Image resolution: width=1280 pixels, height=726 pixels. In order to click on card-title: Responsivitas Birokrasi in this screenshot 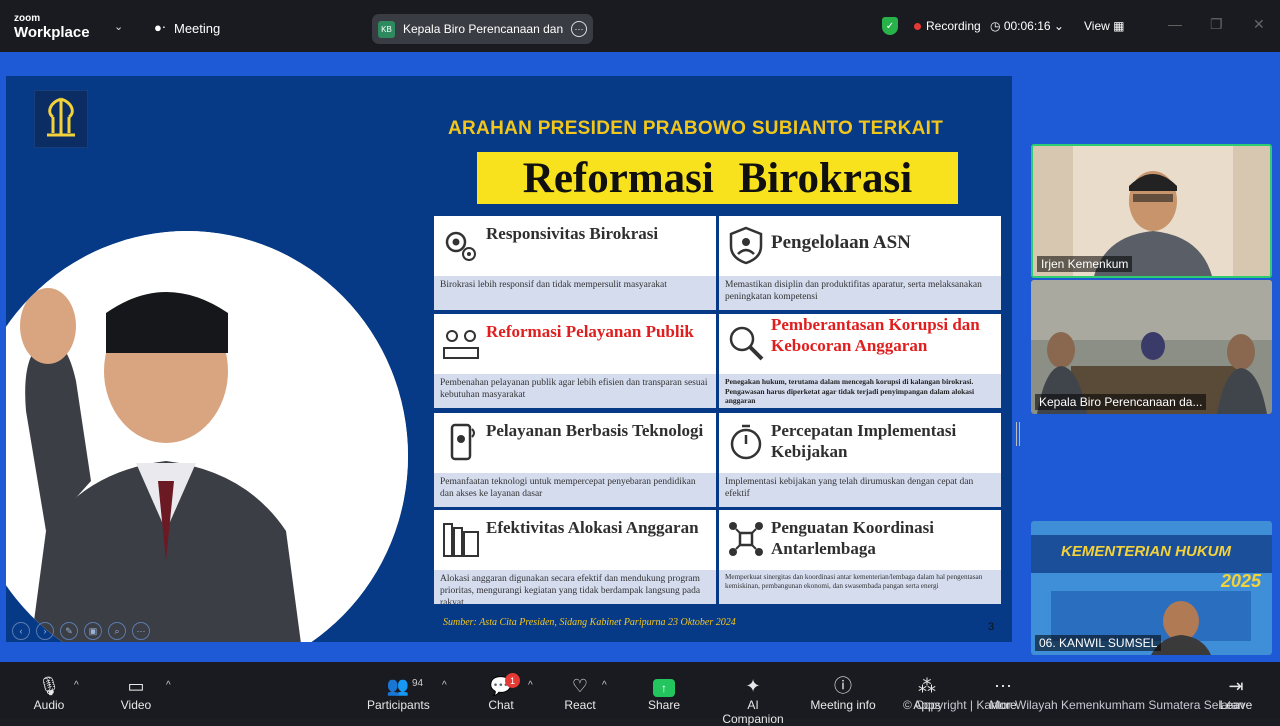, I will do `click(572, 233)`.